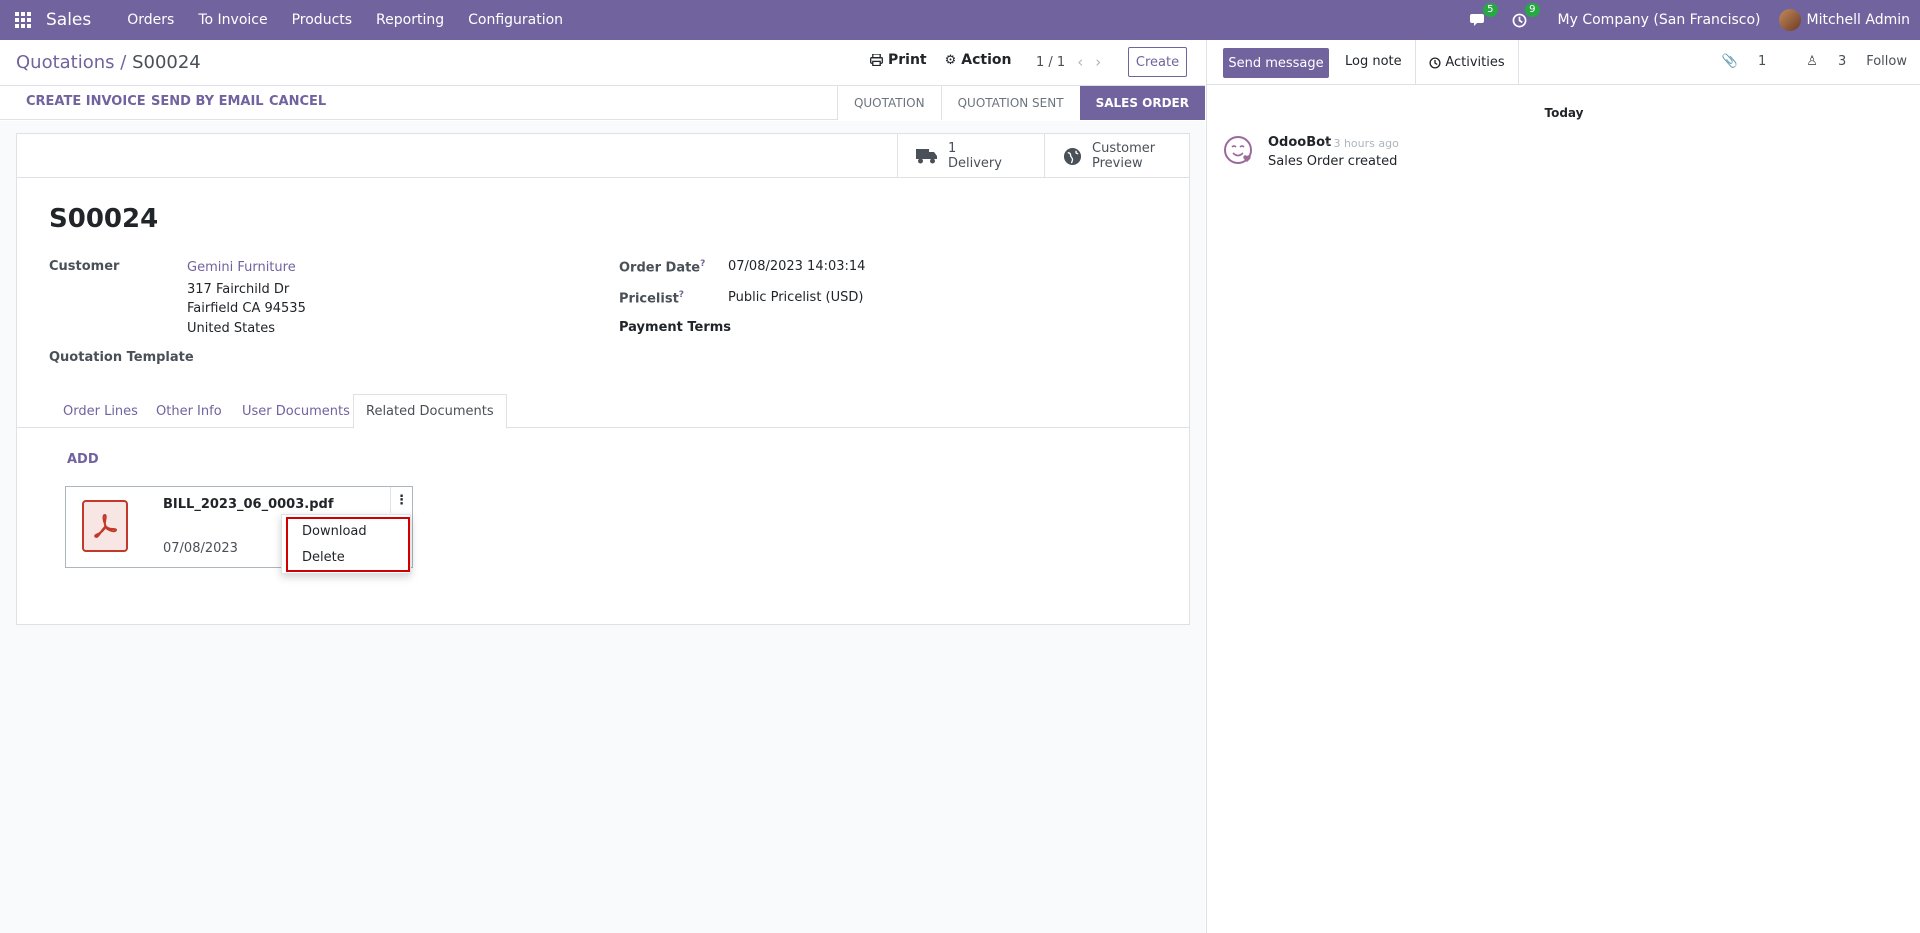  Describe the element at coordinates (410, 20) in the screenshot. I see `menu-reporting: Reporting` at that location.